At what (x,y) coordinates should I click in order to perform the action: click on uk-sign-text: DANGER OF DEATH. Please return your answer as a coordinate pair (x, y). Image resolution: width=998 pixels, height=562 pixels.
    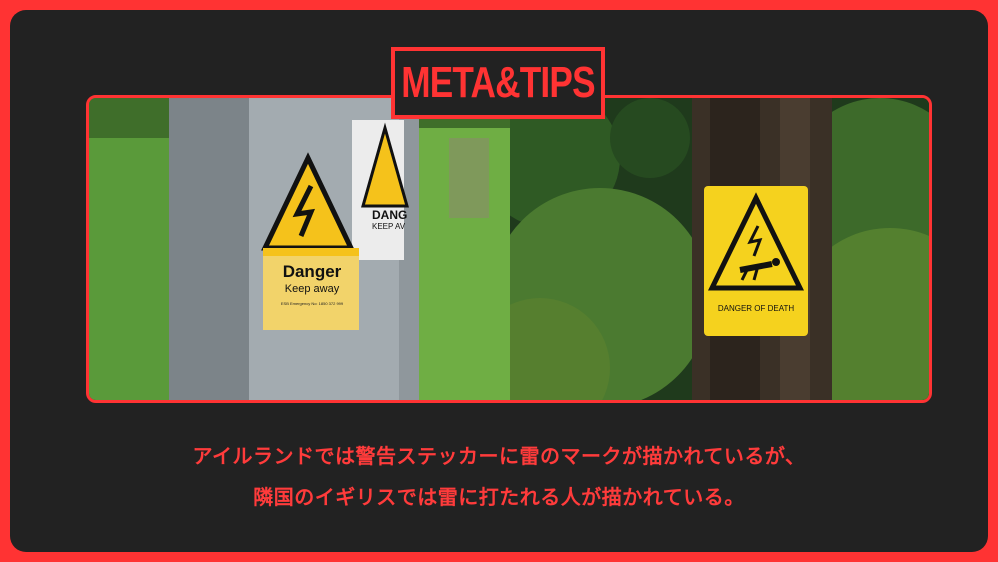
    Looking at the image, I should click on (756, 308).